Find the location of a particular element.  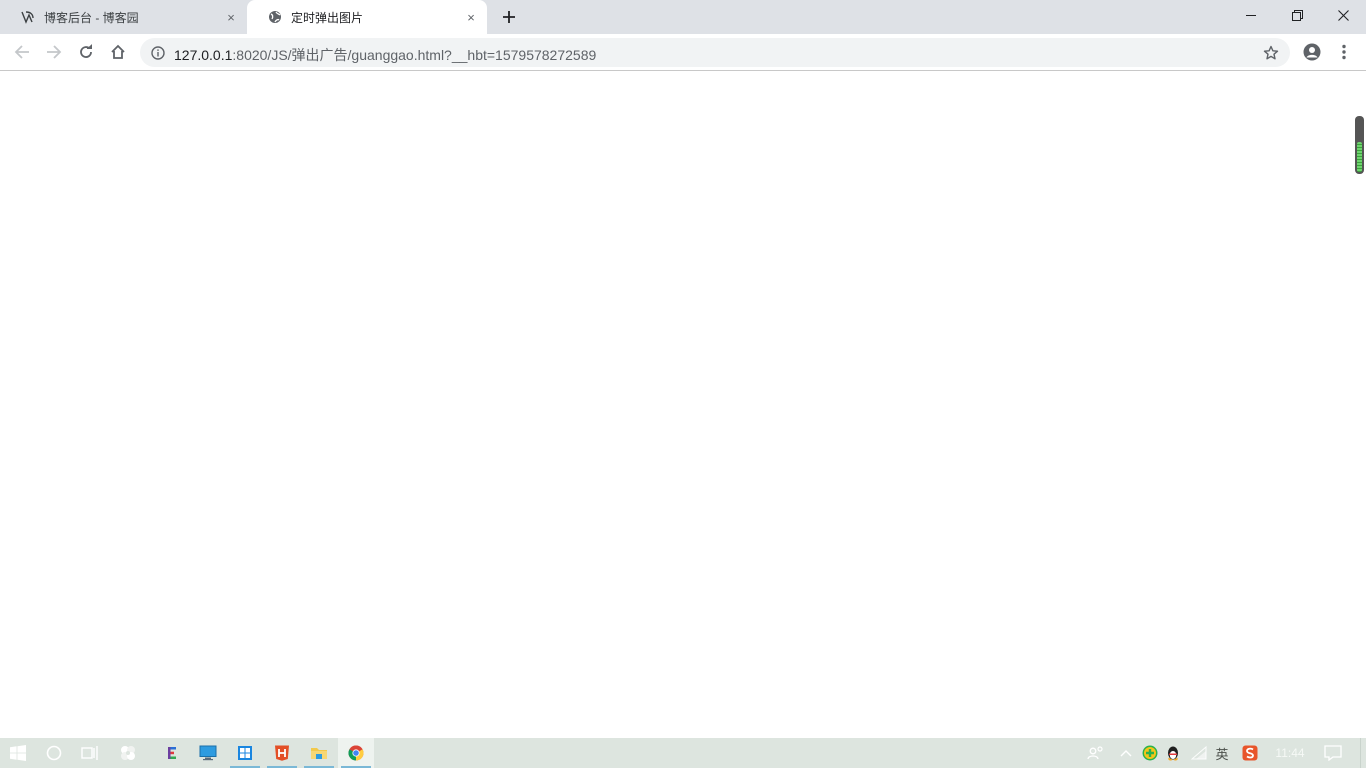

sogou-s-icon is located at coordinates (1250, 753).